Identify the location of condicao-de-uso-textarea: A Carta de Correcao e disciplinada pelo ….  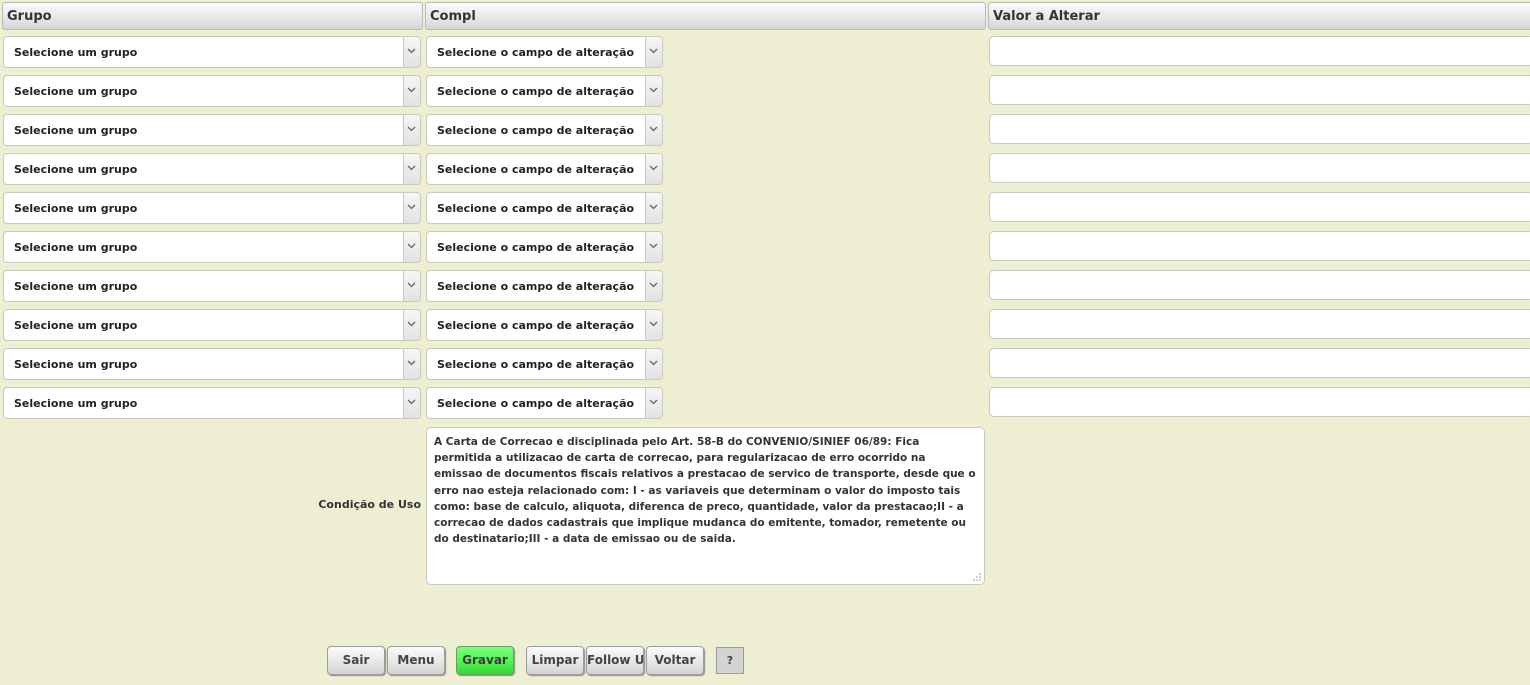
(705, 506).